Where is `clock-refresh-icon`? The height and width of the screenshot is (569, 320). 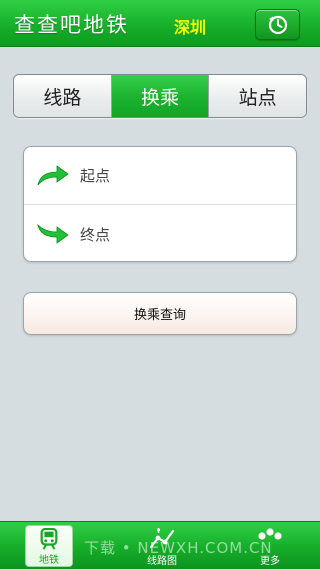 clock-refresh-icon is located at coordinates (277, 24).